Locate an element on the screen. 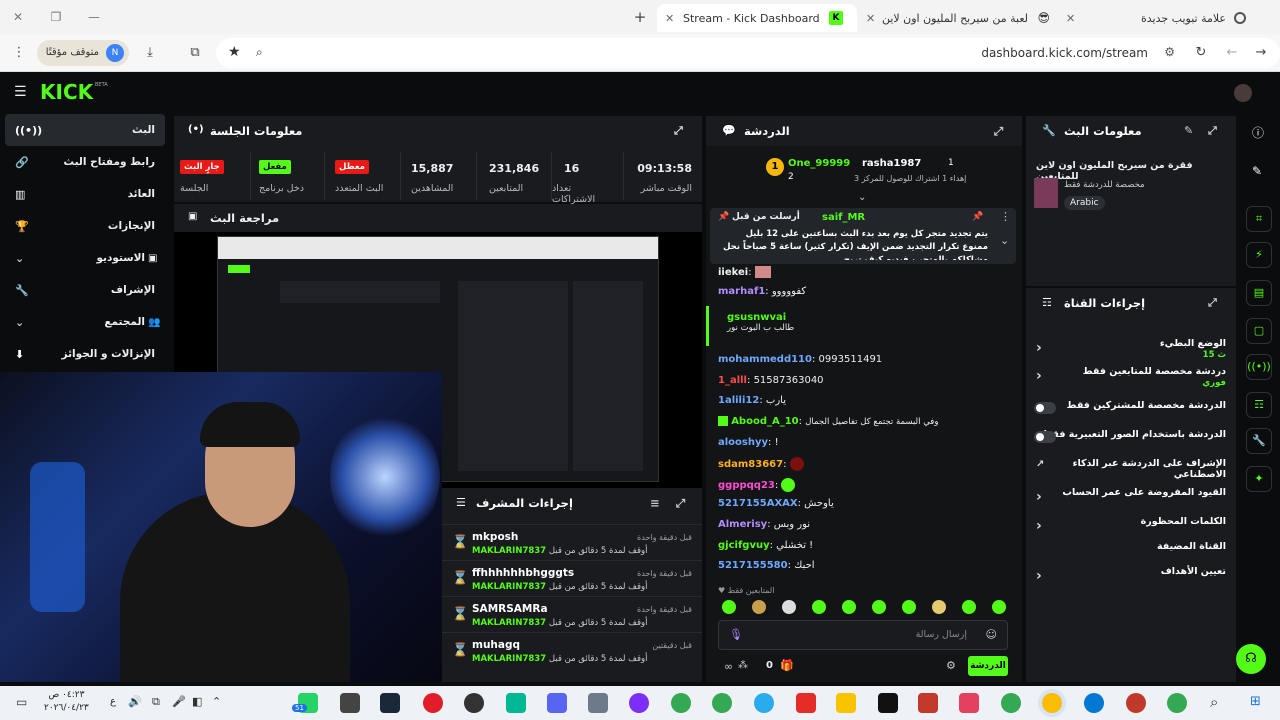  paused-profile-button: متوقف مؤقتًا N is located at coordinates (83, 53).